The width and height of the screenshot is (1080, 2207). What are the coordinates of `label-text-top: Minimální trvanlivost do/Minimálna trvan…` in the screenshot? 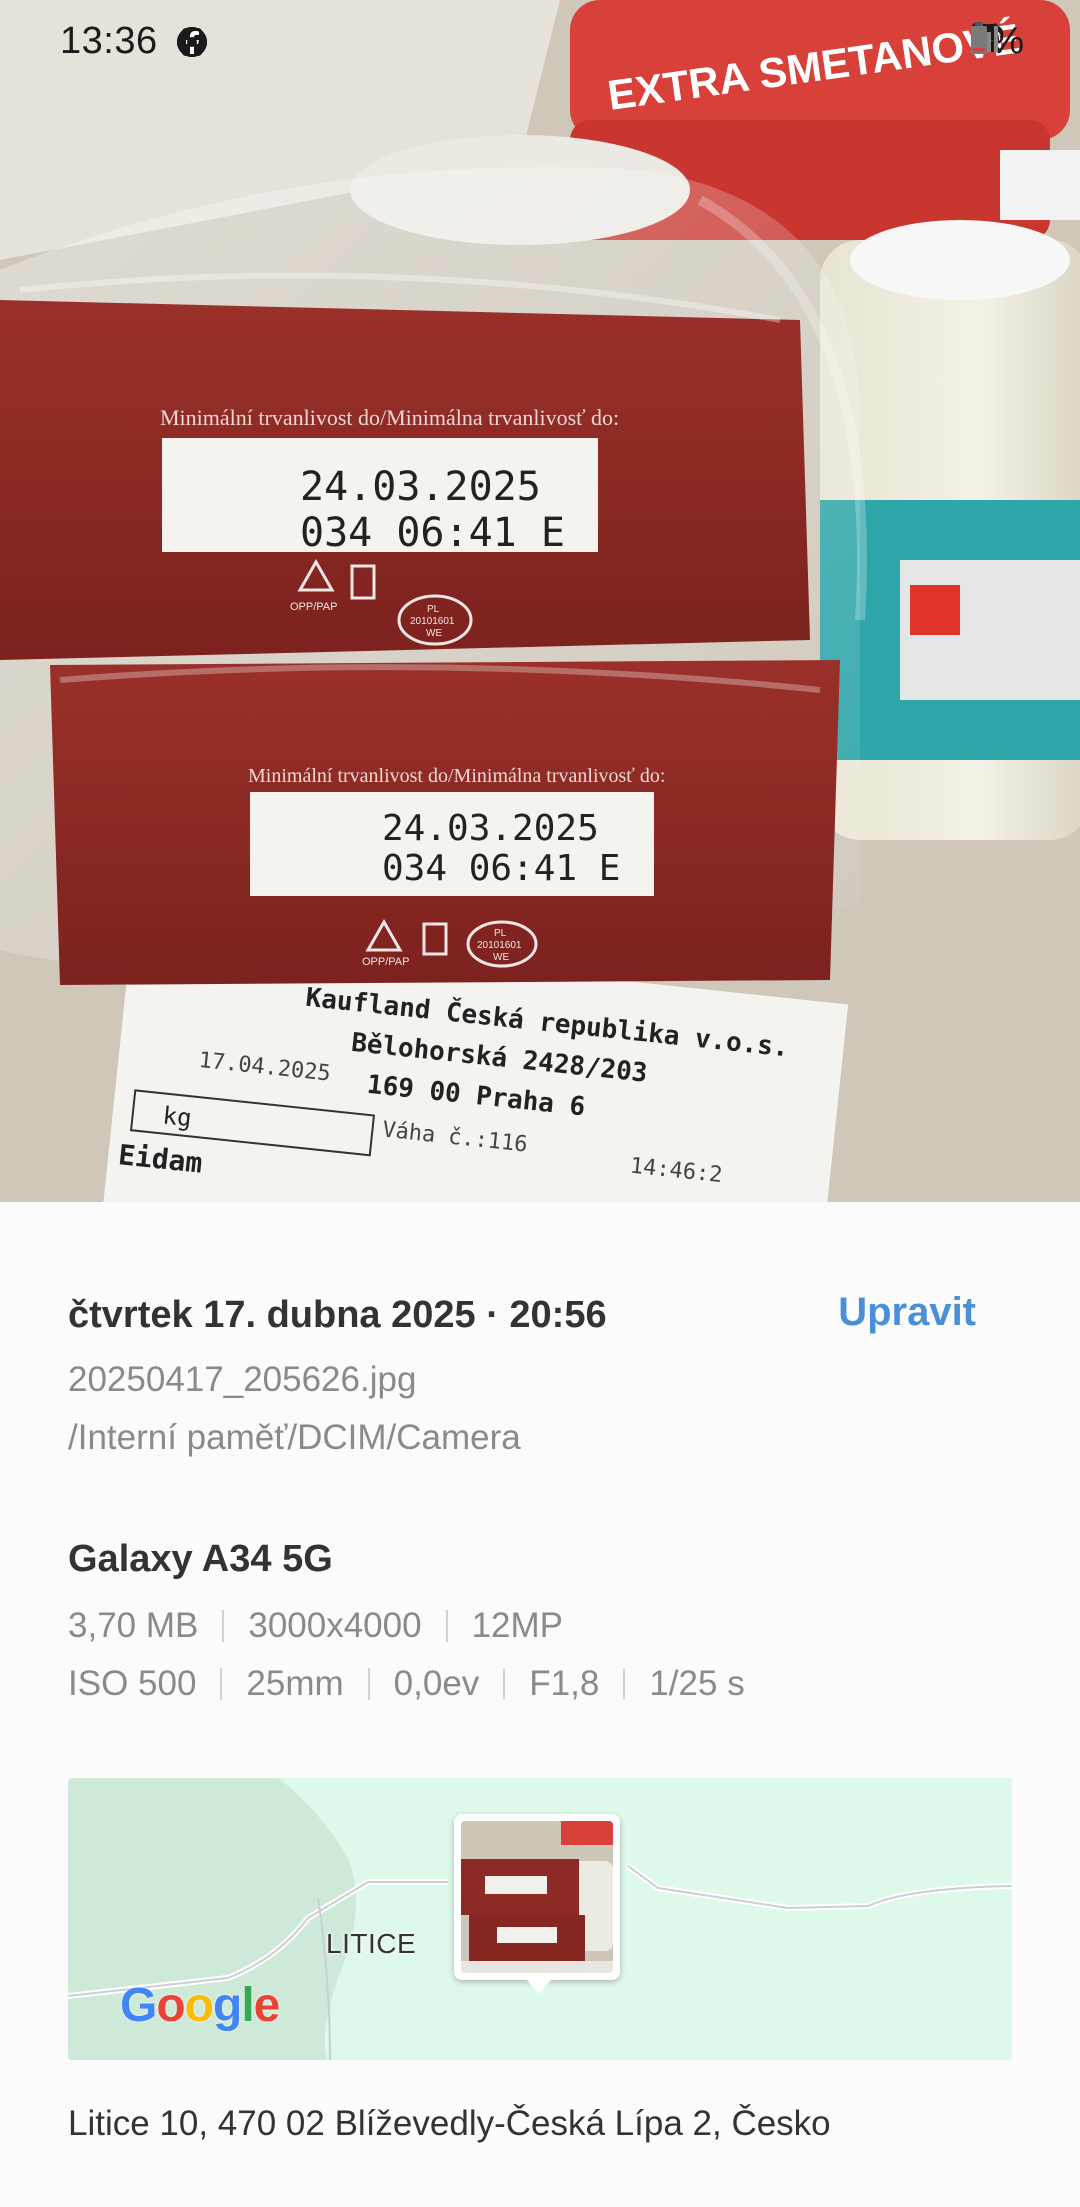 It's located at (389, 417).